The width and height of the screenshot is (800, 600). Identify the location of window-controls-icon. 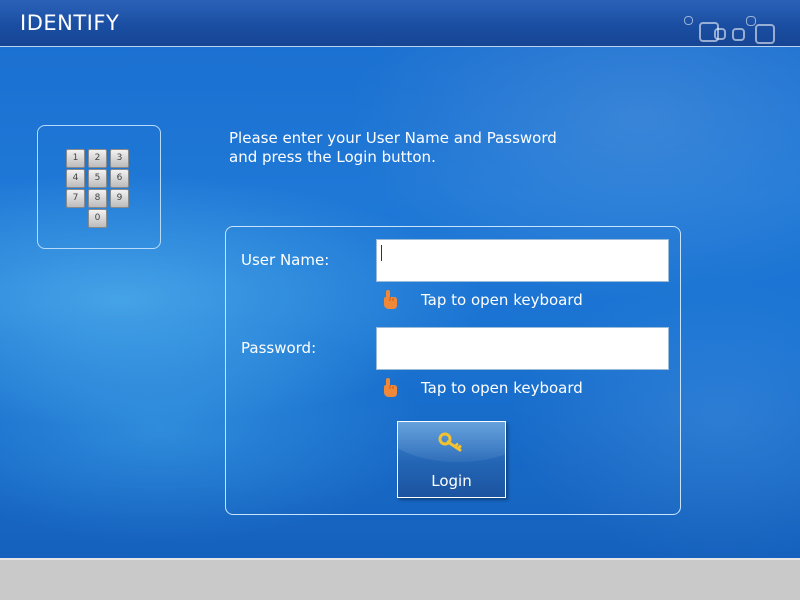
(739, 30).